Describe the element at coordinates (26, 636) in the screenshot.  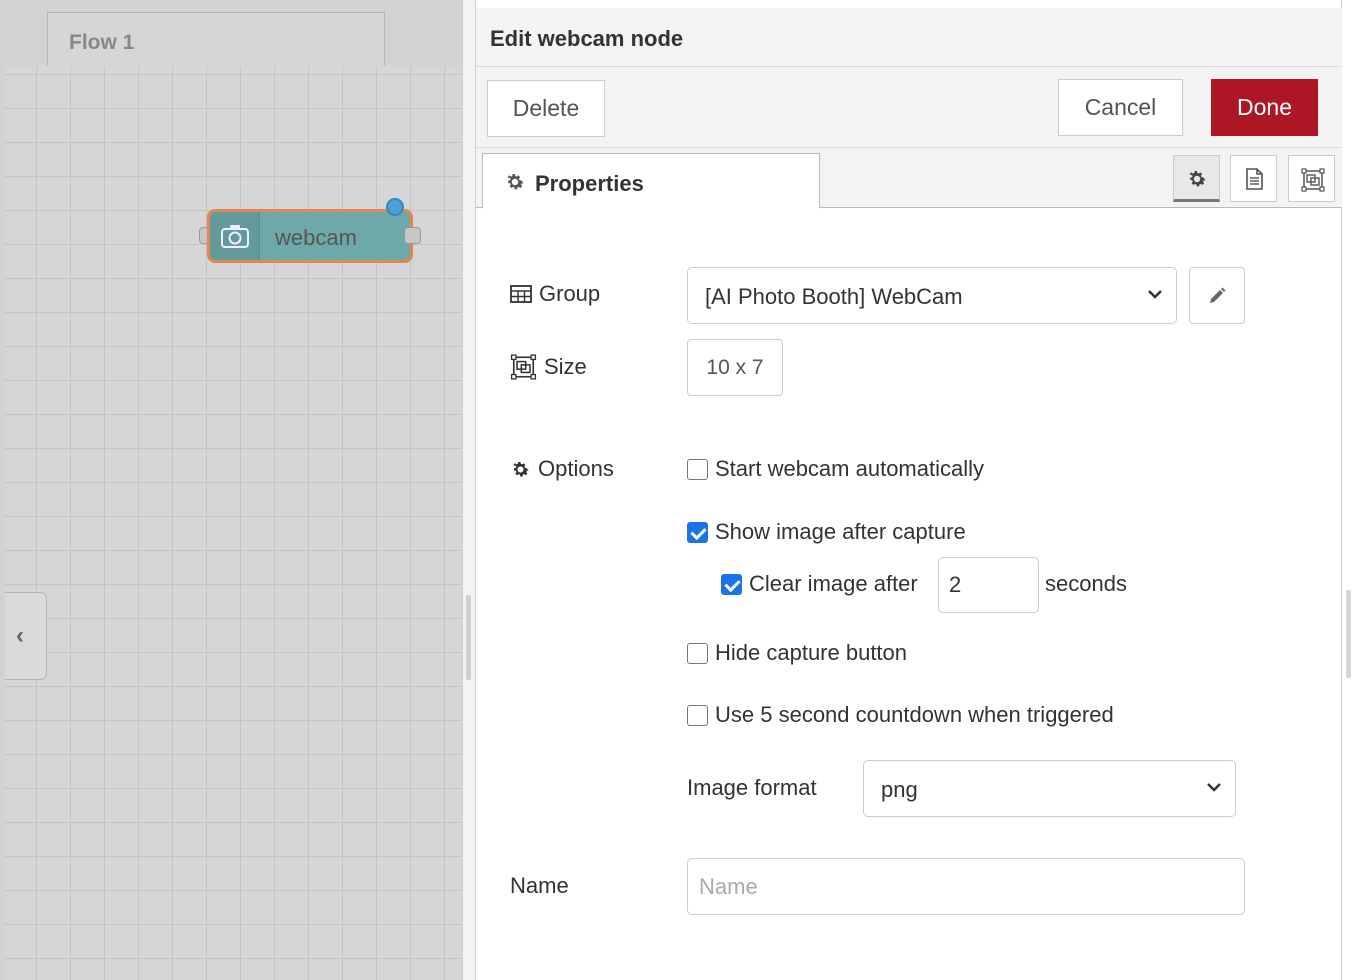
I see `sidebar-collapse-toggle: ‹` at that location.